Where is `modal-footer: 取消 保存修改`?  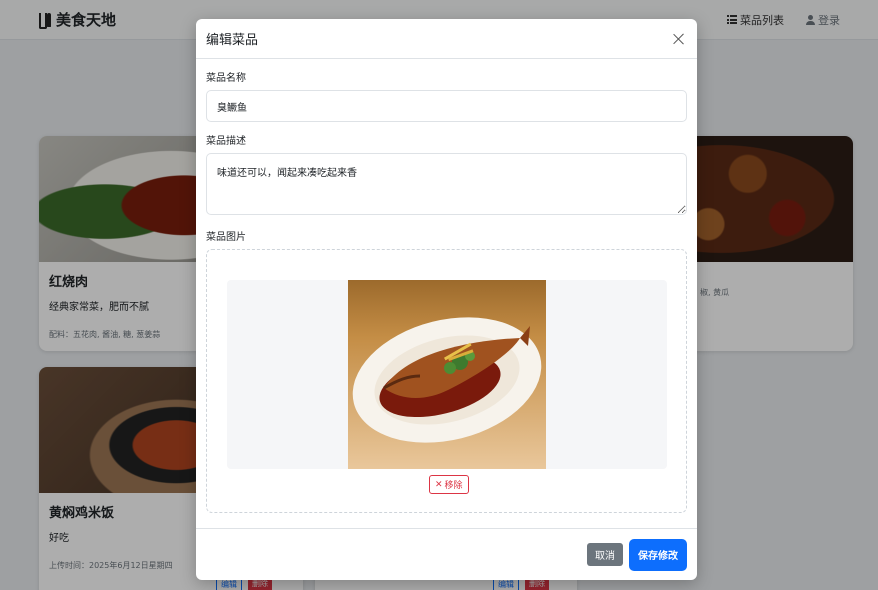
modal-footer: 取消 保存修改 is located at coordinates (446, 554).